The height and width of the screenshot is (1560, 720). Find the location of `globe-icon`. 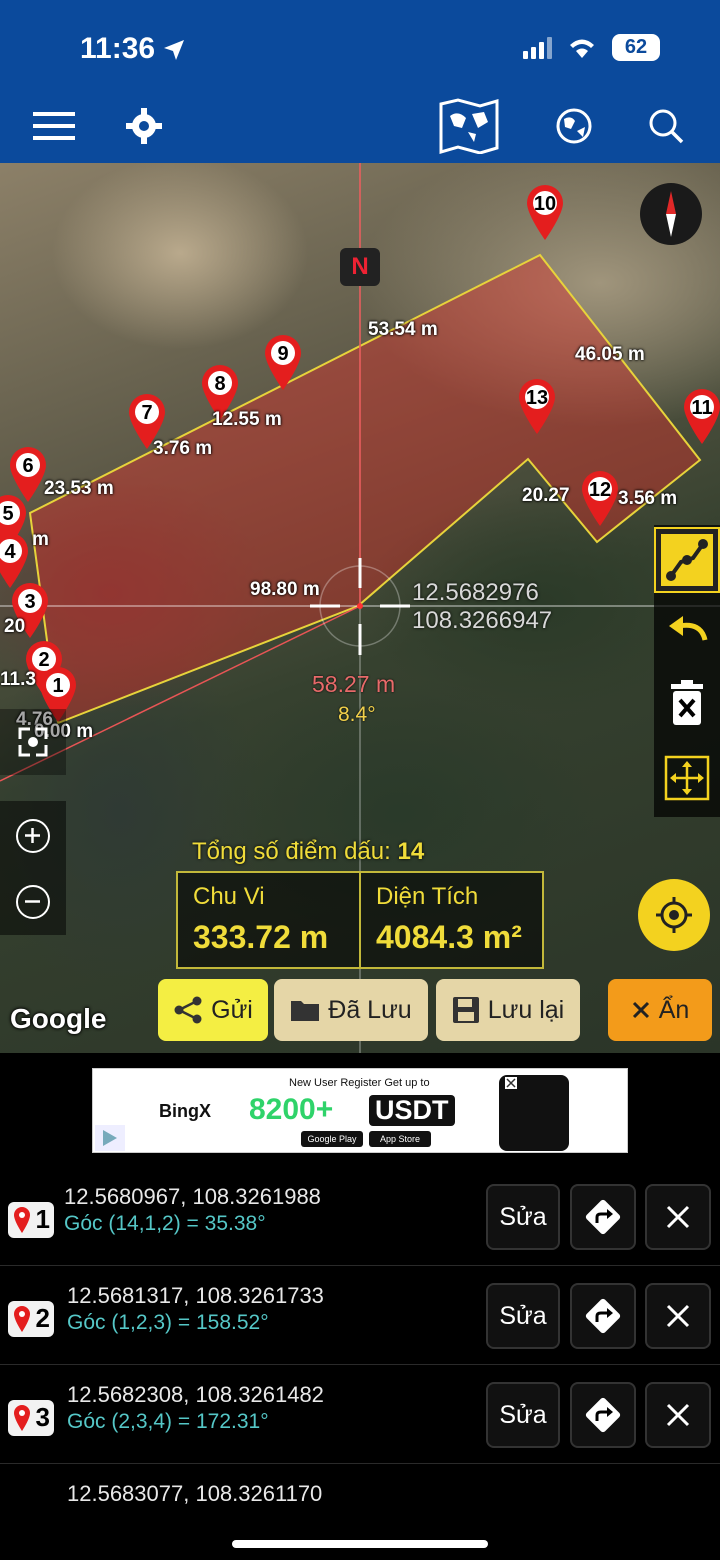

globe-icon is located at coordinates (574, 126).